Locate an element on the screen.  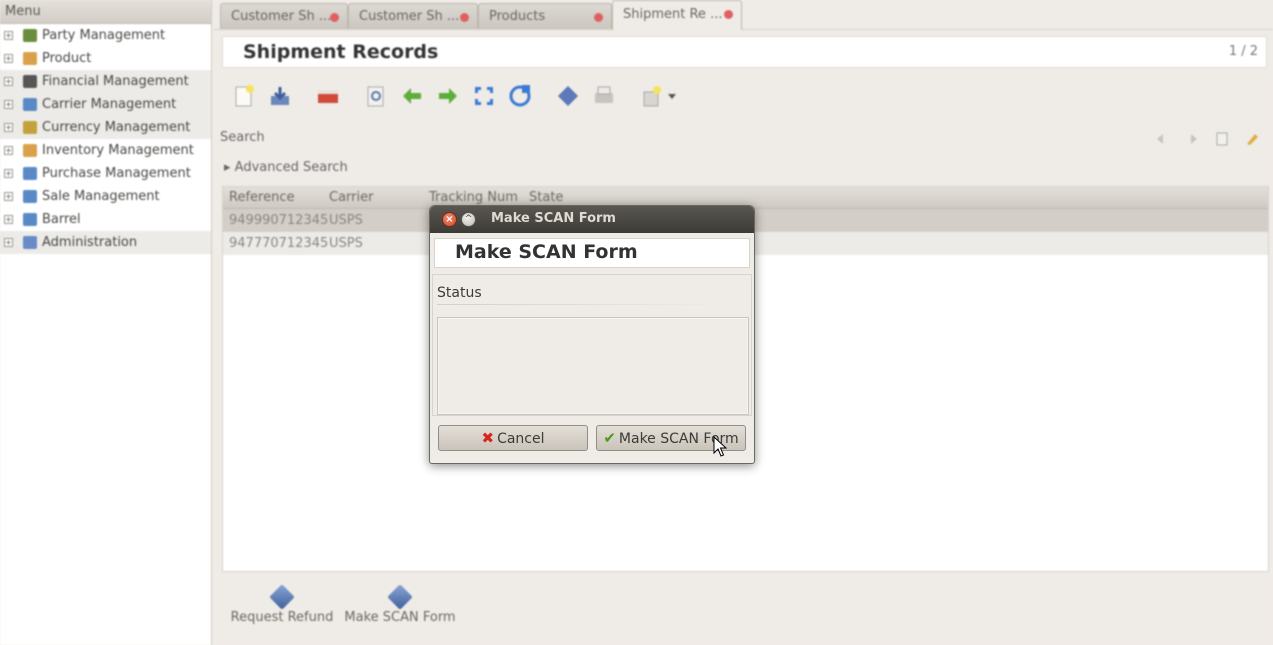
dialog-heading: Make SCAN Form is located at coordinates (546, 252).